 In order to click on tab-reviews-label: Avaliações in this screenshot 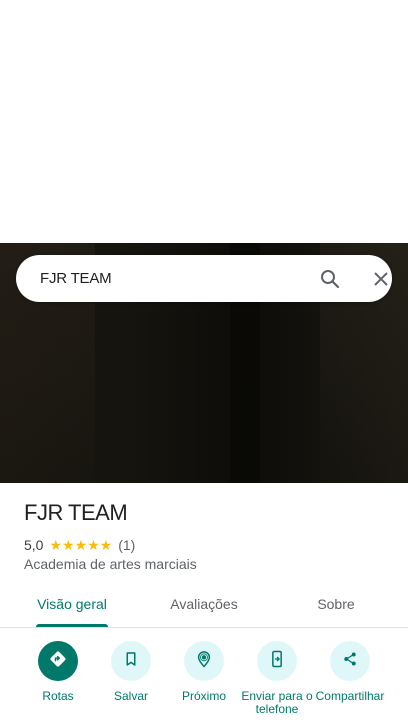, I will do `click(204, 604)`.